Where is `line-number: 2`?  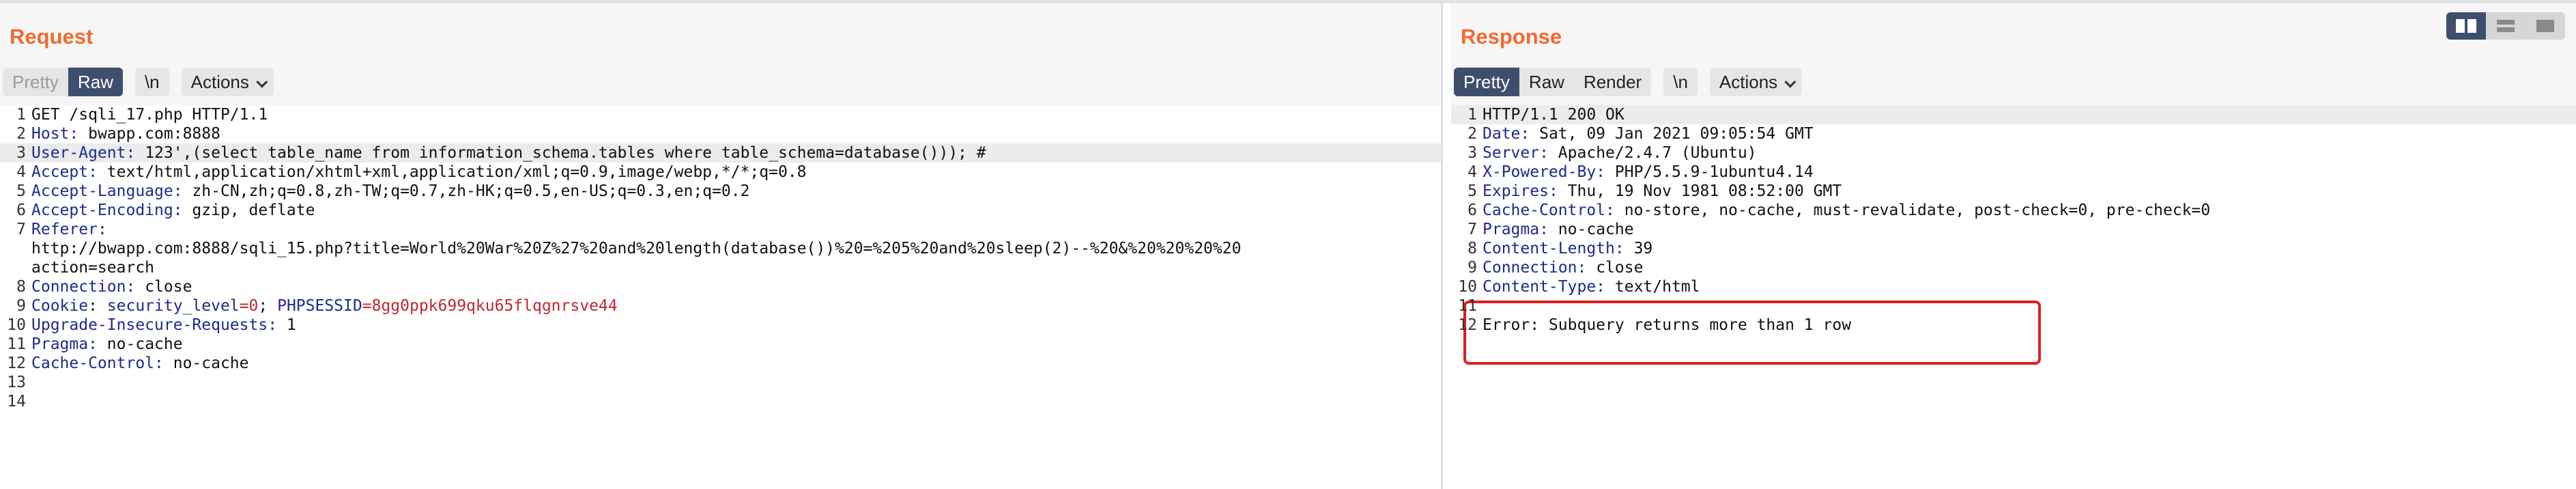 line-number: 2 is located at coordinates (21, 134).